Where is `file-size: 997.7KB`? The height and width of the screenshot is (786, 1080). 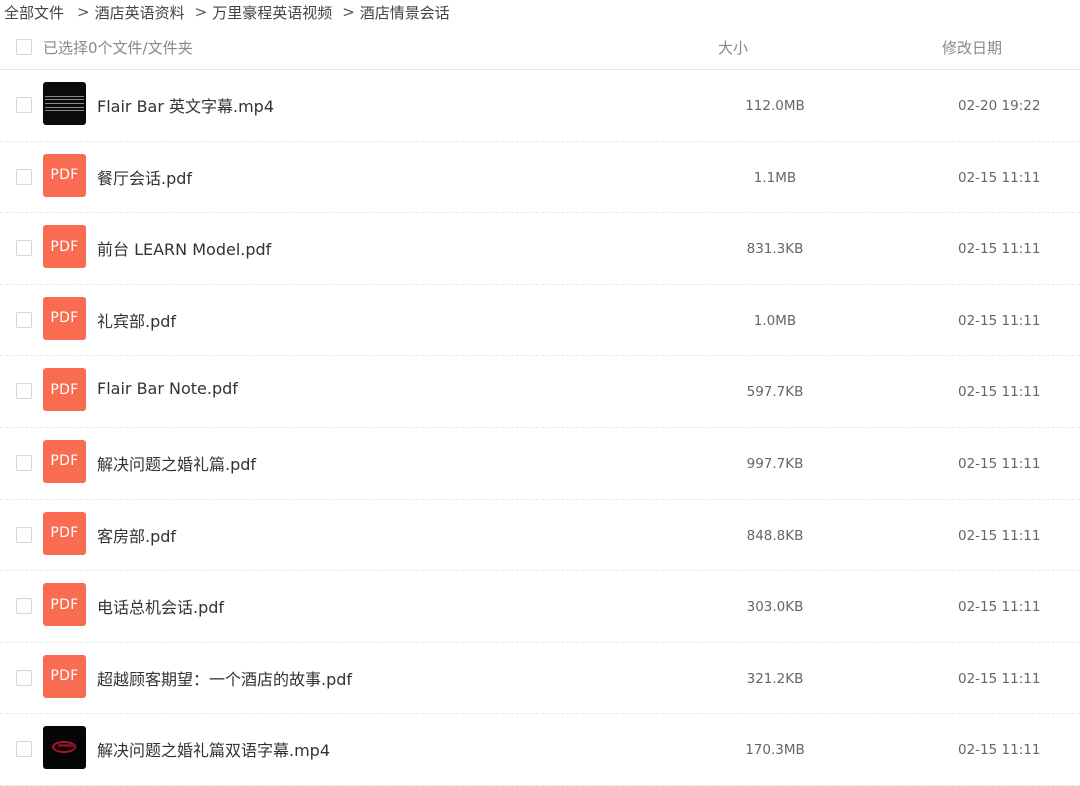
file-size: 997.7KB is located at coordinates (775, 463).